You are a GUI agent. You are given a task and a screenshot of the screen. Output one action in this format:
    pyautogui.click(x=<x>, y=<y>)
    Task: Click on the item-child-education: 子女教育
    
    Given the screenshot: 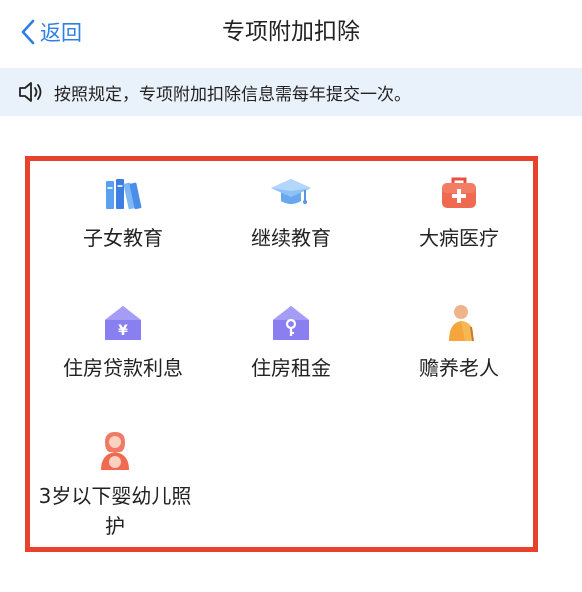 What is the action you would take?
    pyautogui.click(x=123, y=212)
    